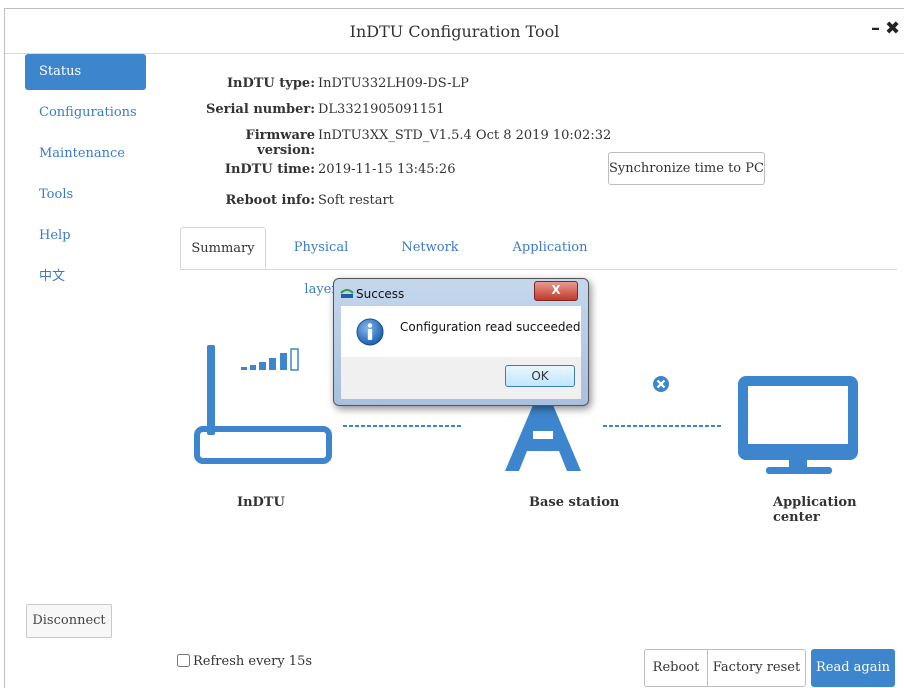  Describe the element at coordinates (85, 277) in the screenshot. I see `sidebar-item-language: 中文` at that location.